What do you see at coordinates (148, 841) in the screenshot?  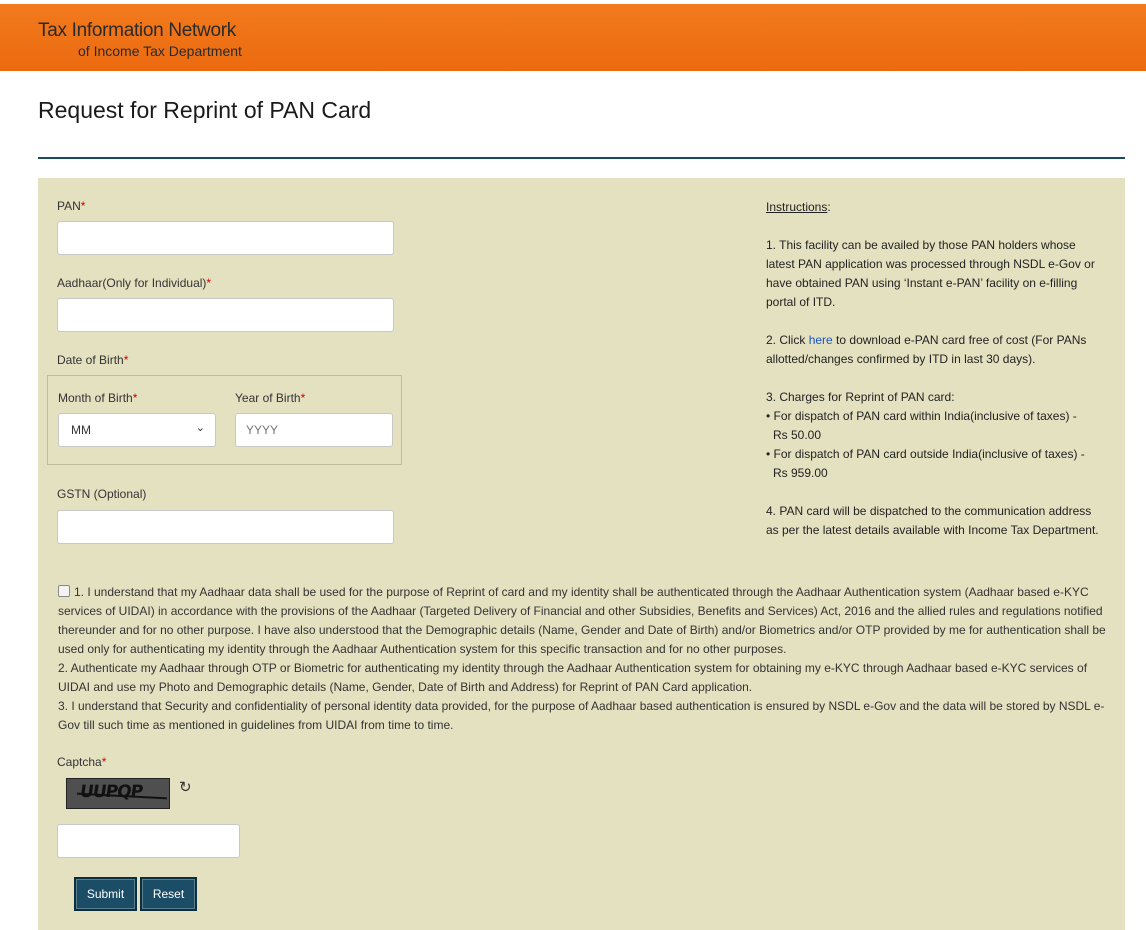 I see `captcha-input` at bounding box center [148, 841].